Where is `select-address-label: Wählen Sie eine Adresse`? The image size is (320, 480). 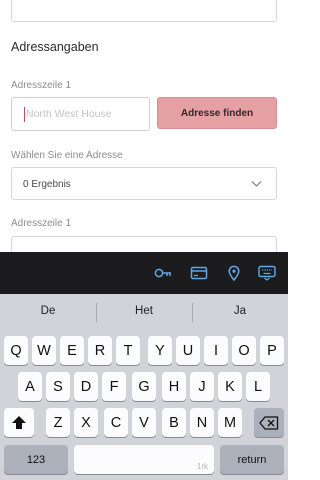 select-address-label: Wählen Sie eine Adresse is located at coordinates (67, 155).